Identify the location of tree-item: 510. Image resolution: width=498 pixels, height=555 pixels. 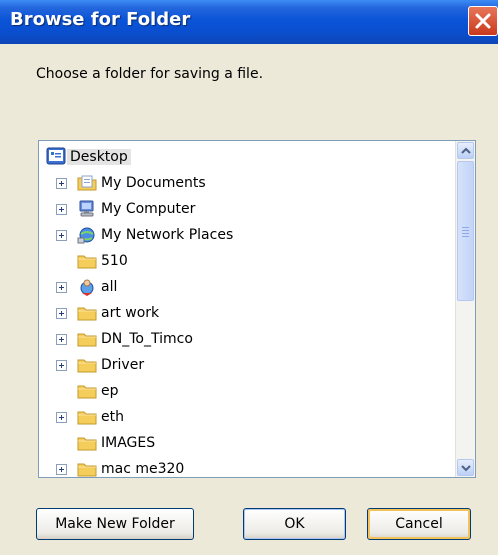
(247, 261).